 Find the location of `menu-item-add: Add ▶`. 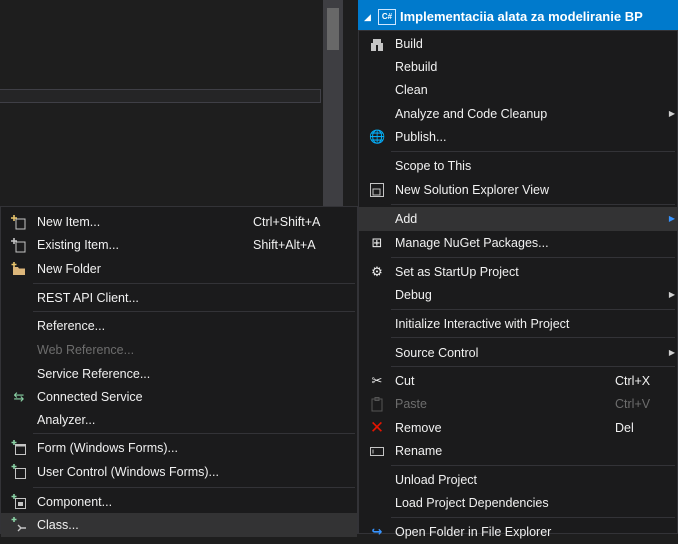

menu-item-add: Add ▶ is located at coordinates (518, 219).